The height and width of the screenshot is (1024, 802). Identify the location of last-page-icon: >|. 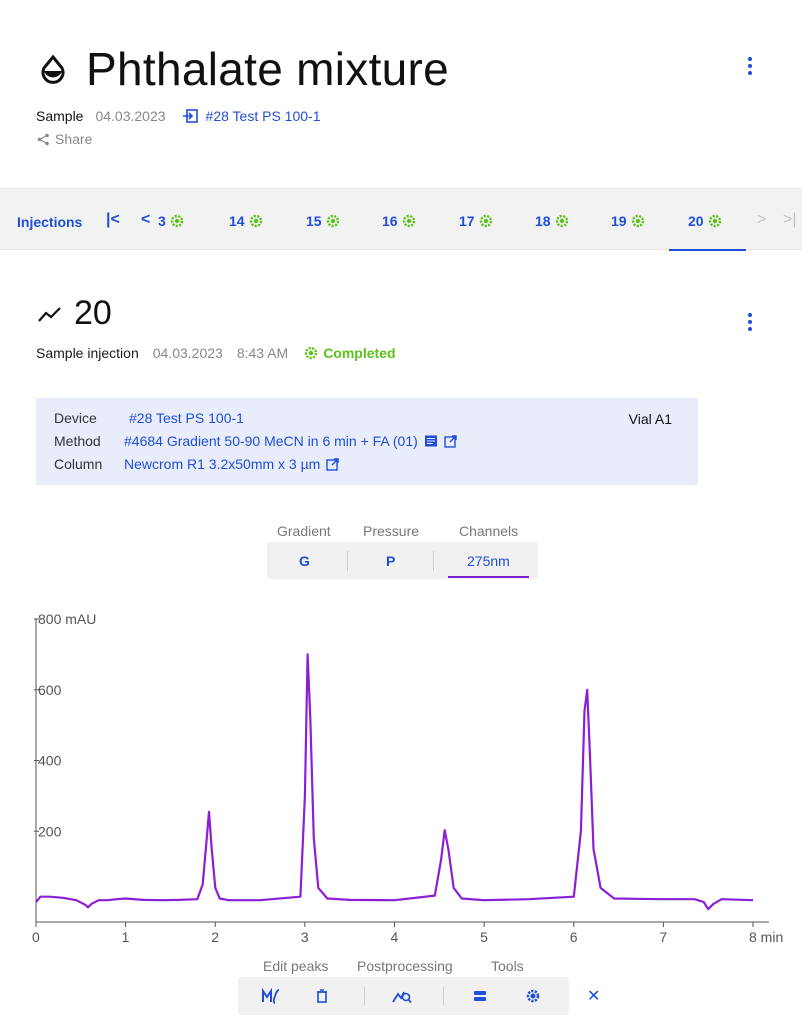
(790, 220).